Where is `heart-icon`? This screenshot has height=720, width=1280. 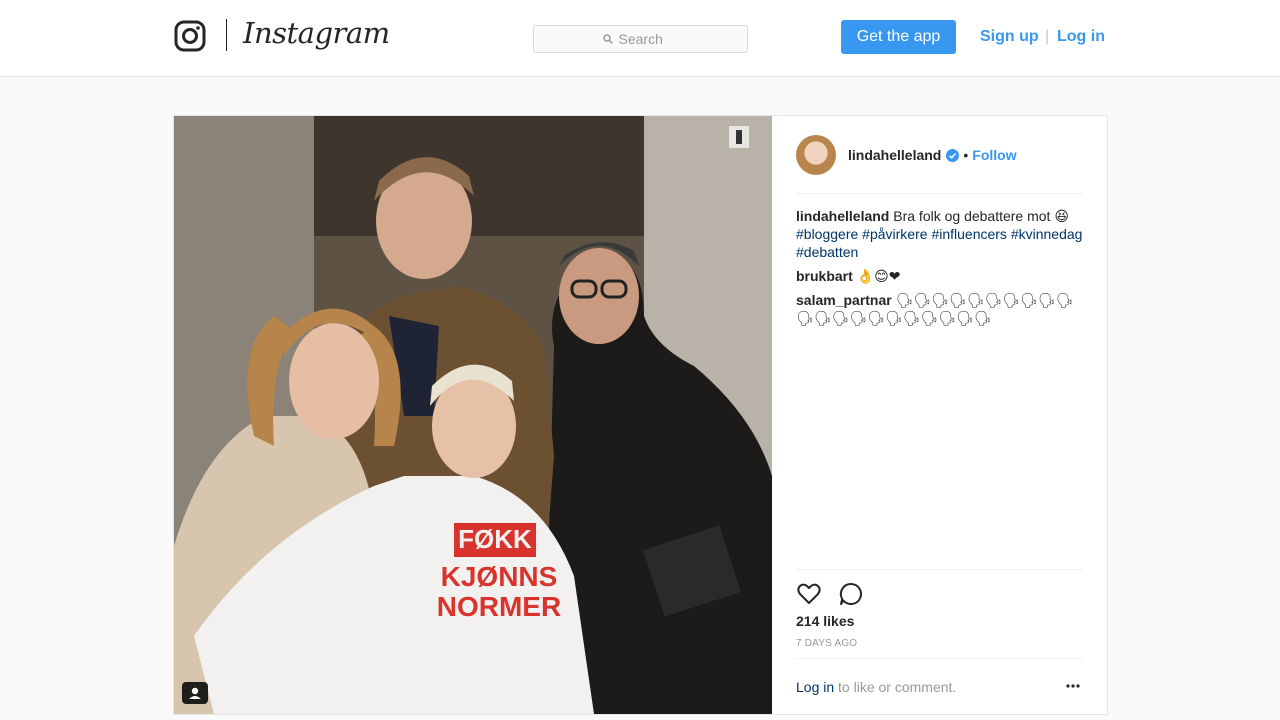
heart-icon is located at coordinates (809, 594).